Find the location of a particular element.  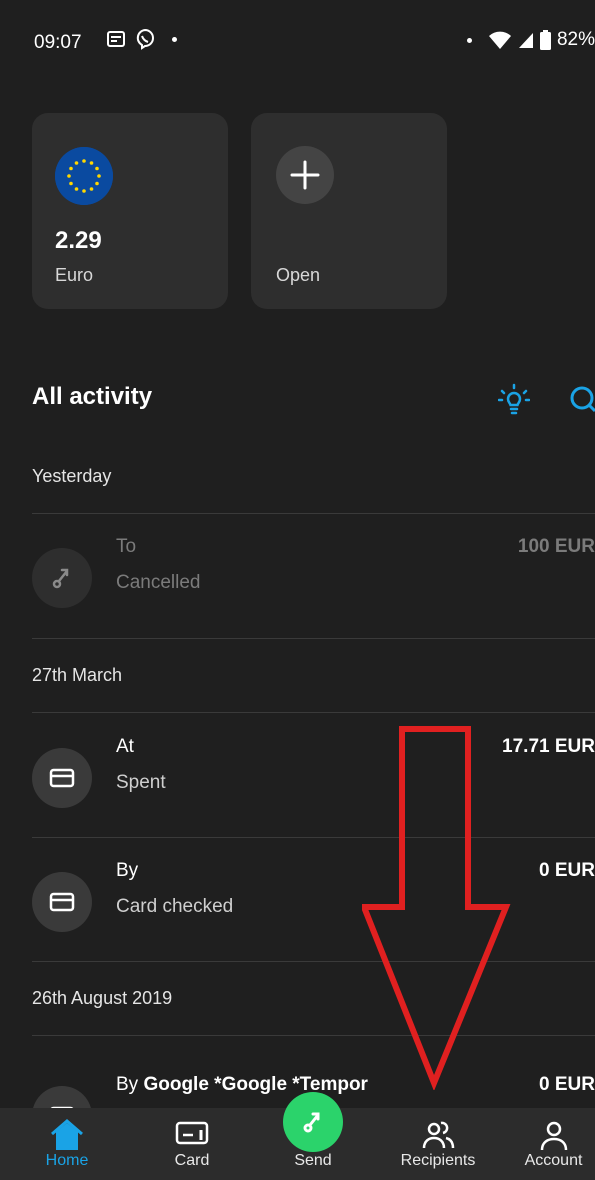

transaction-title: To is located at coordinates (126, 546).